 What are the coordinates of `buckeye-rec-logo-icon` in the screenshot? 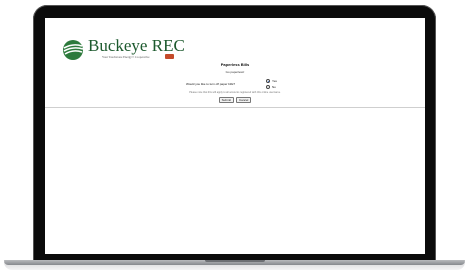 It's located at (73, 50).